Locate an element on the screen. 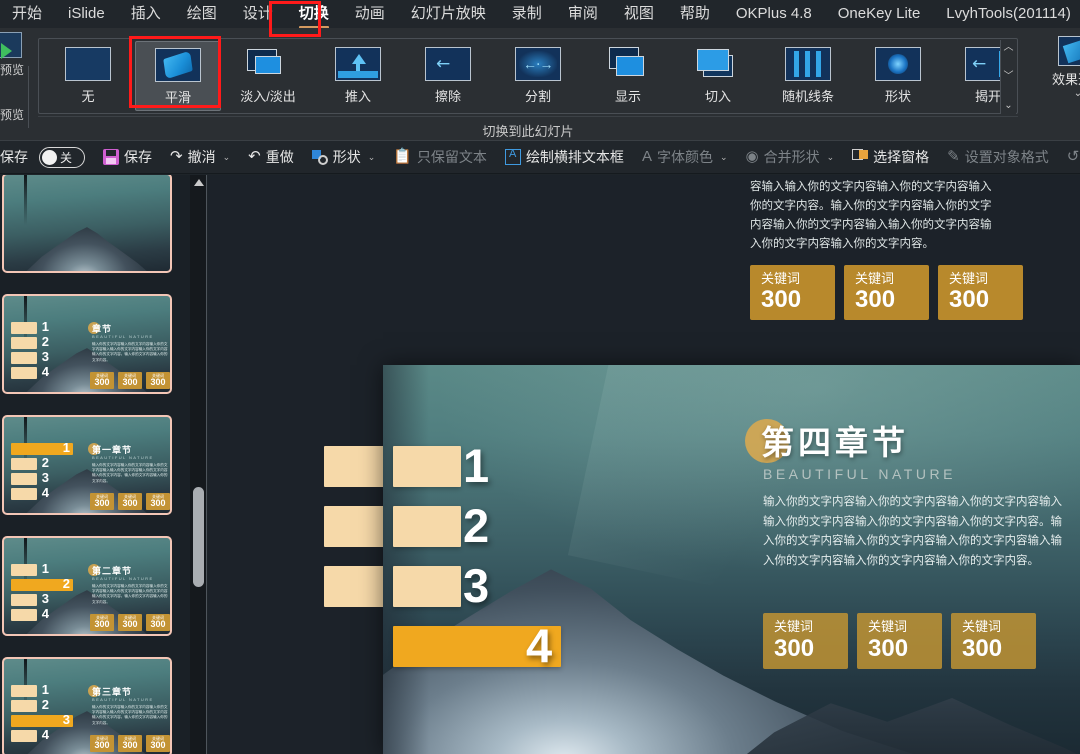  qat-keep-text-only-button: 📋 只保留文本 is located at coordinates (440, 157).